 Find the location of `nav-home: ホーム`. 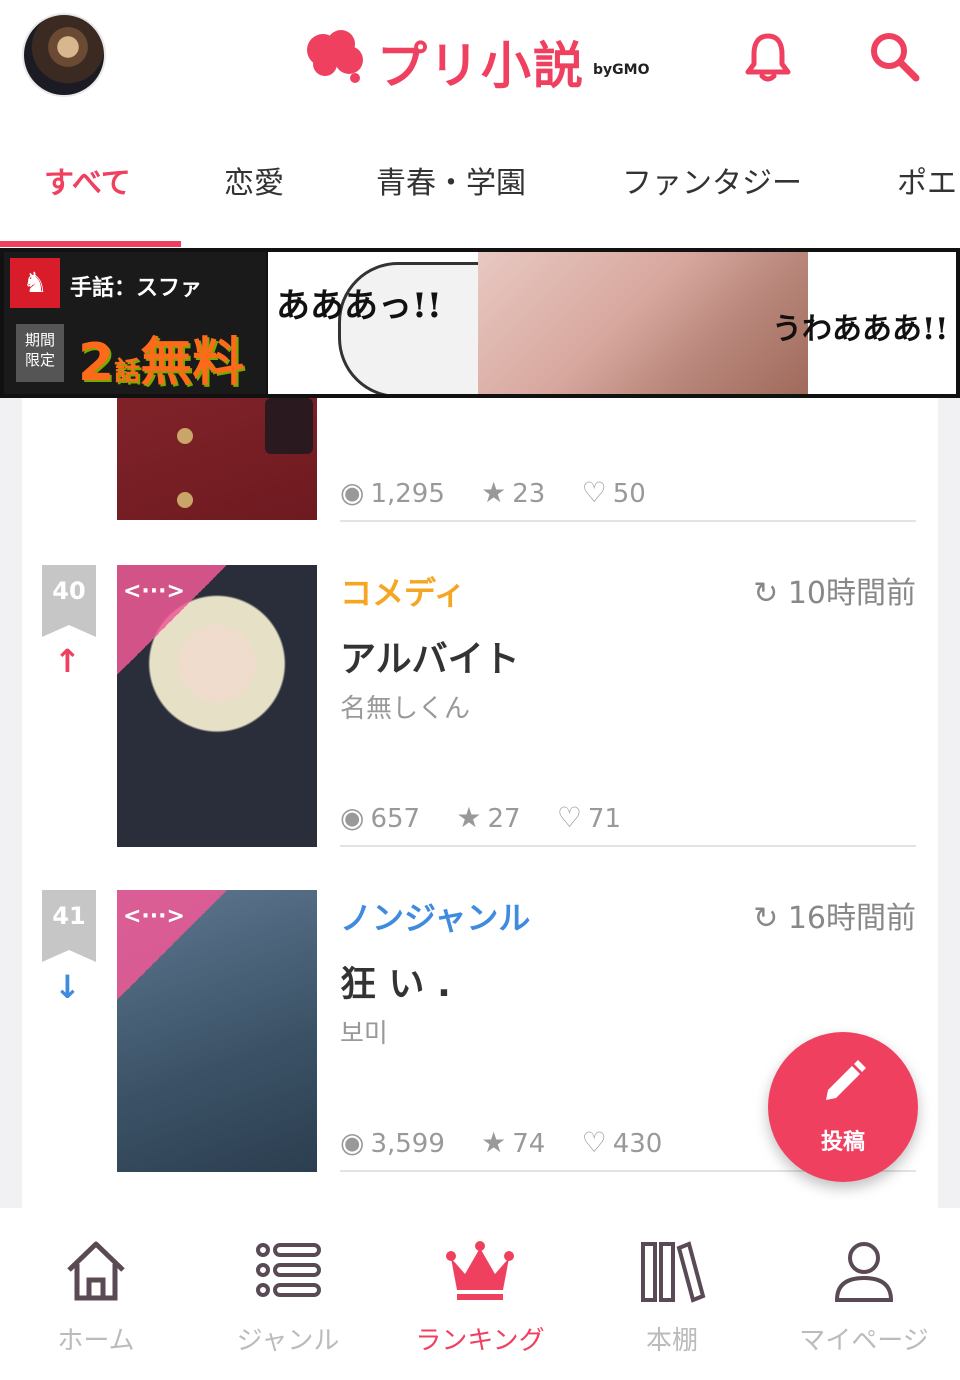

nav-home: ホーム is located at coordinates (96, 1294).